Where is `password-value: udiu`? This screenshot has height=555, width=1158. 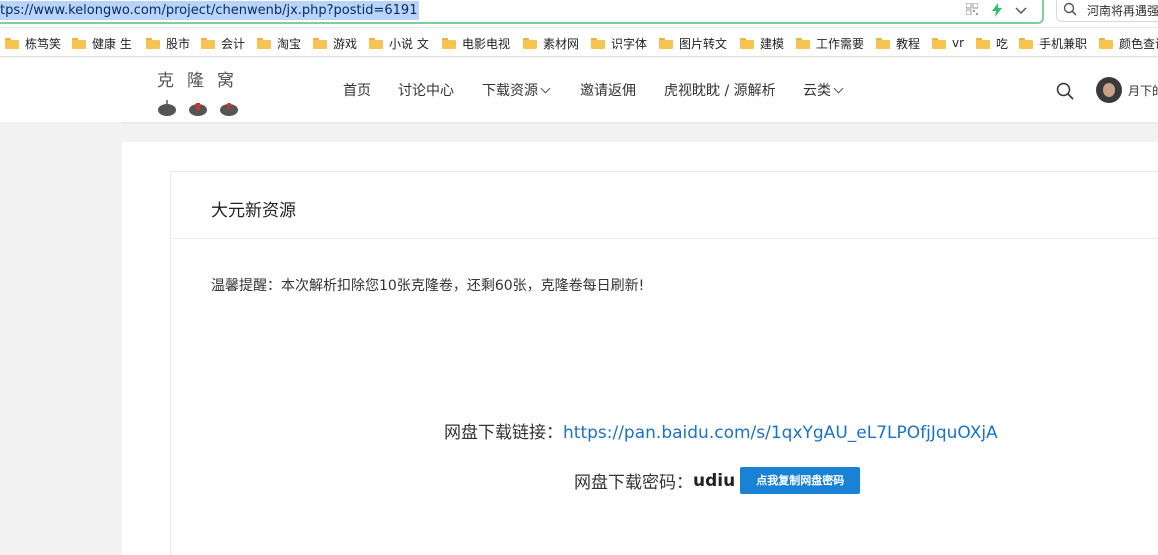
password-value: udiu is located at coordinates (714, 480).